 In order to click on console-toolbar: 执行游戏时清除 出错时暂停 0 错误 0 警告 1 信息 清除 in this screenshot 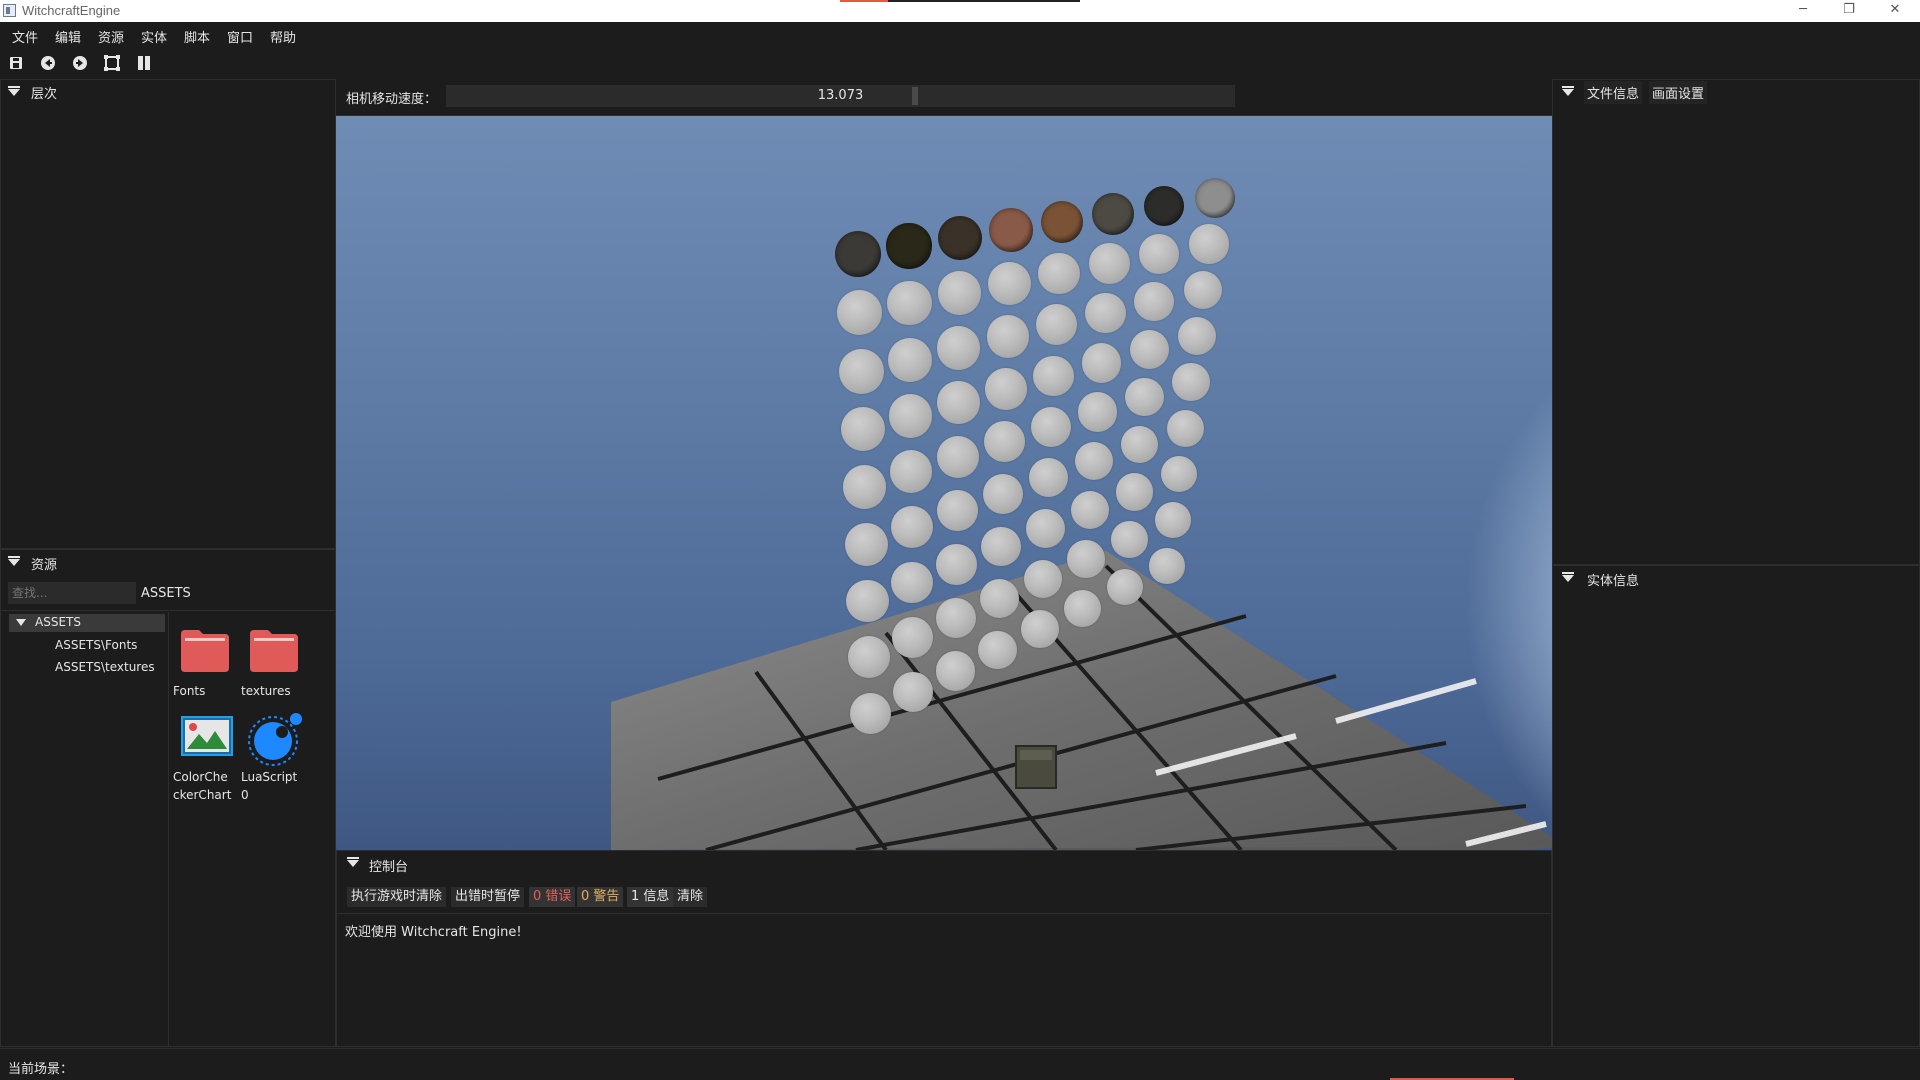, I will do `click(647, 898)`.